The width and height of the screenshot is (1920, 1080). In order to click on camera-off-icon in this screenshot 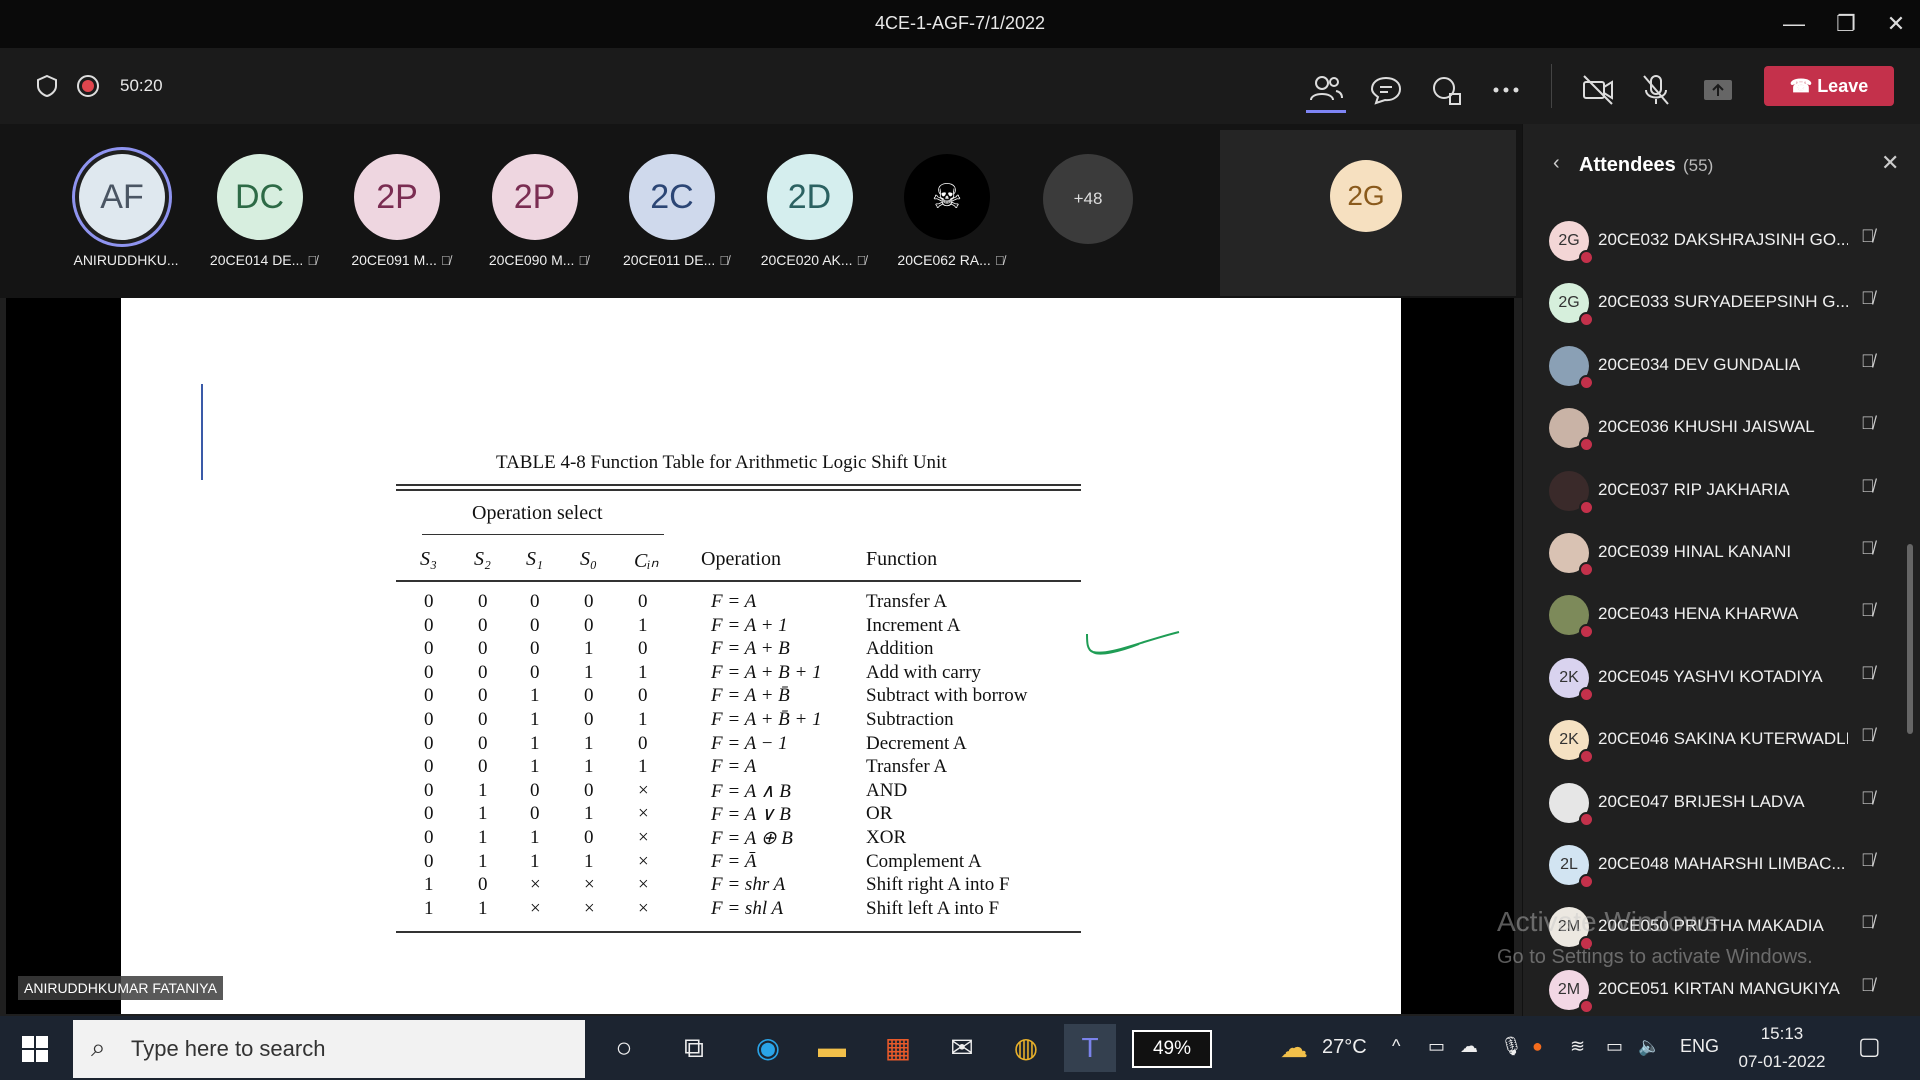, I will do `click(1598, 90)`.